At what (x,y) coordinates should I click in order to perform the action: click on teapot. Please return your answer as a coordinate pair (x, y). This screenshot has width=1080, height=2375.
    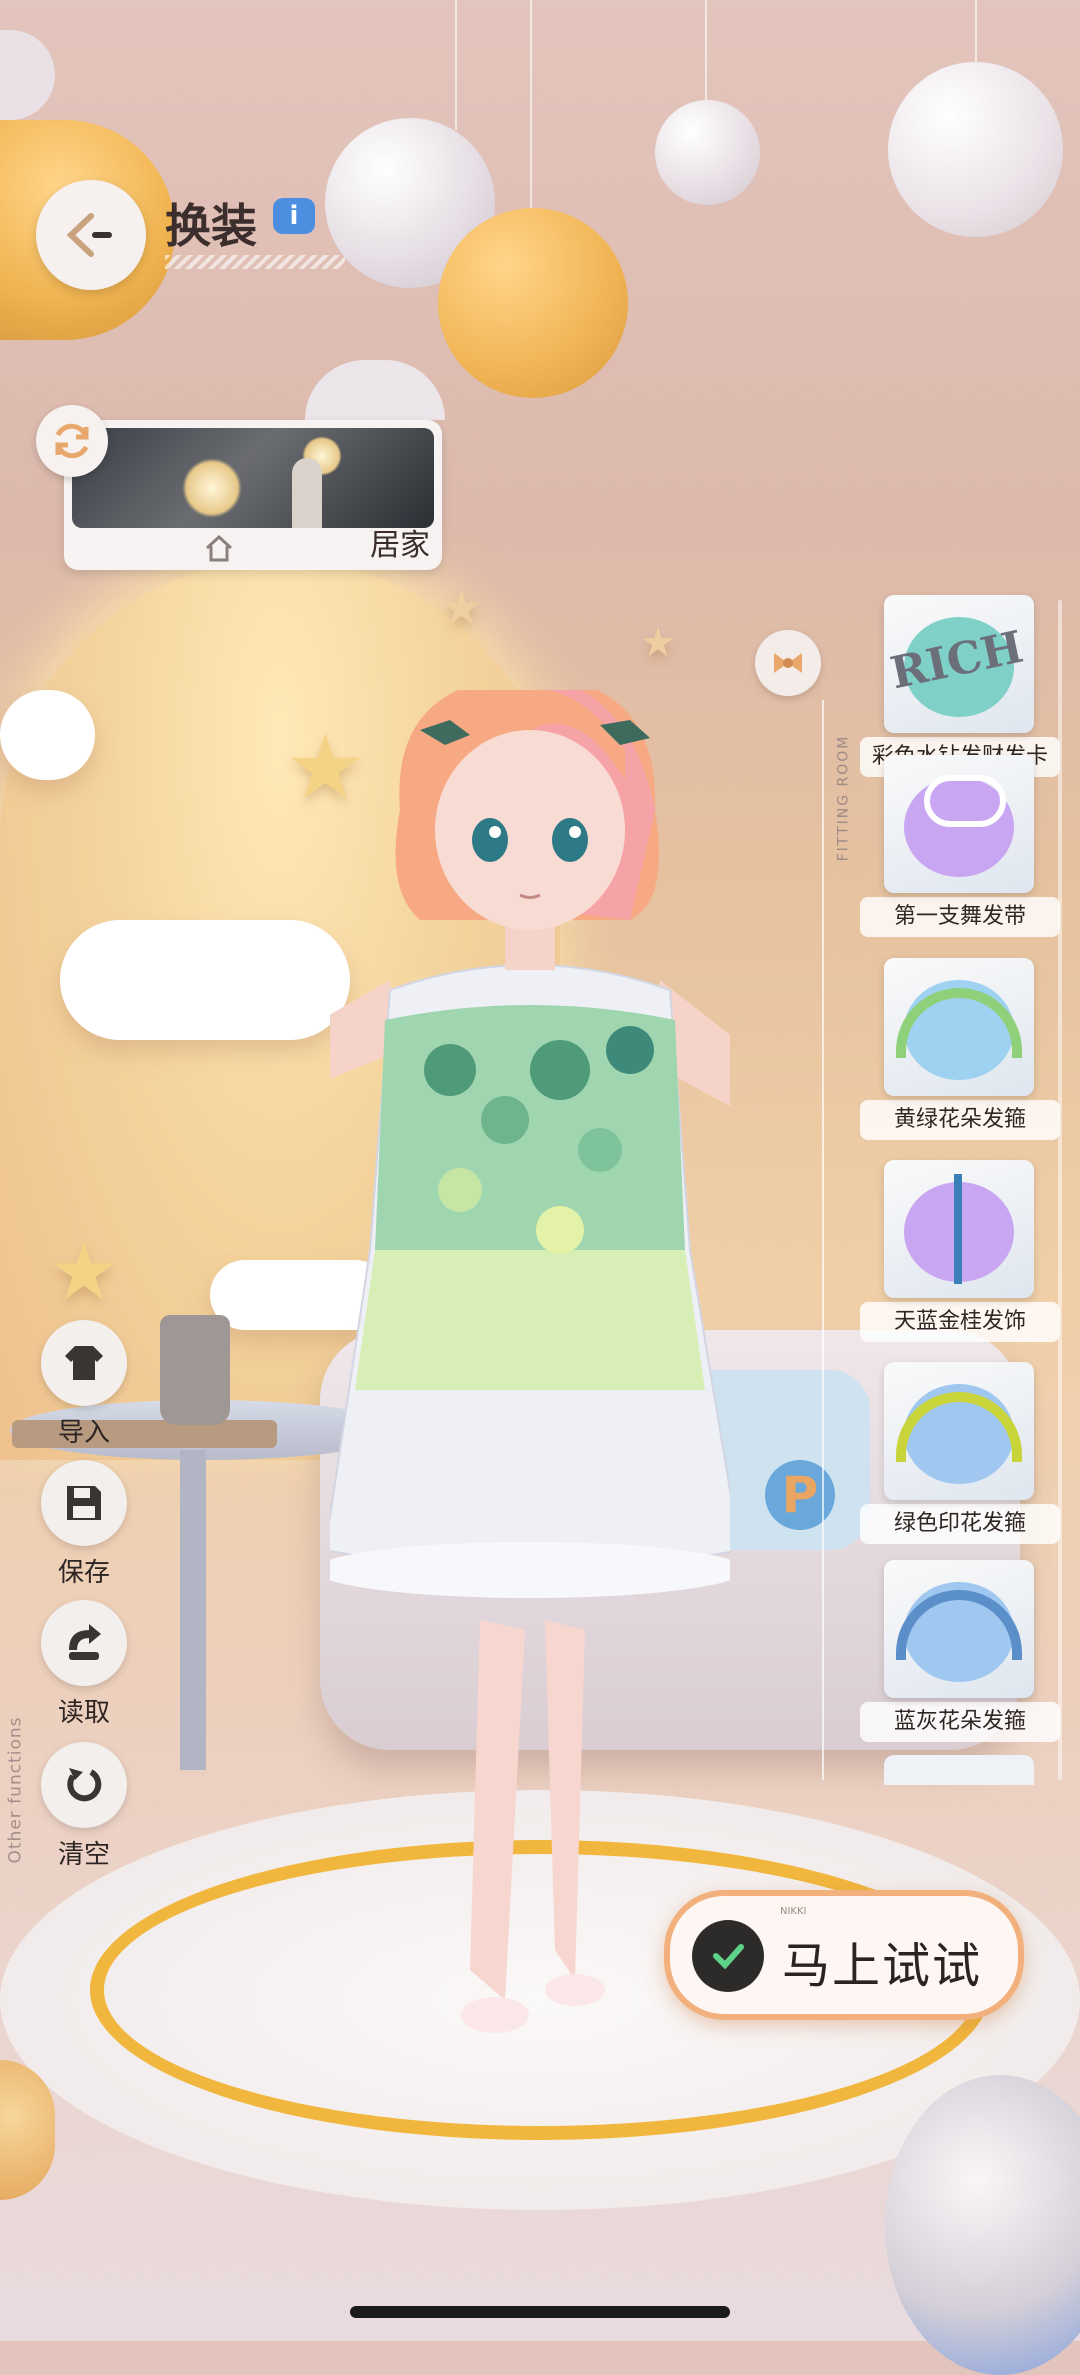
    Looking at the image, I should click on (195, 1370).